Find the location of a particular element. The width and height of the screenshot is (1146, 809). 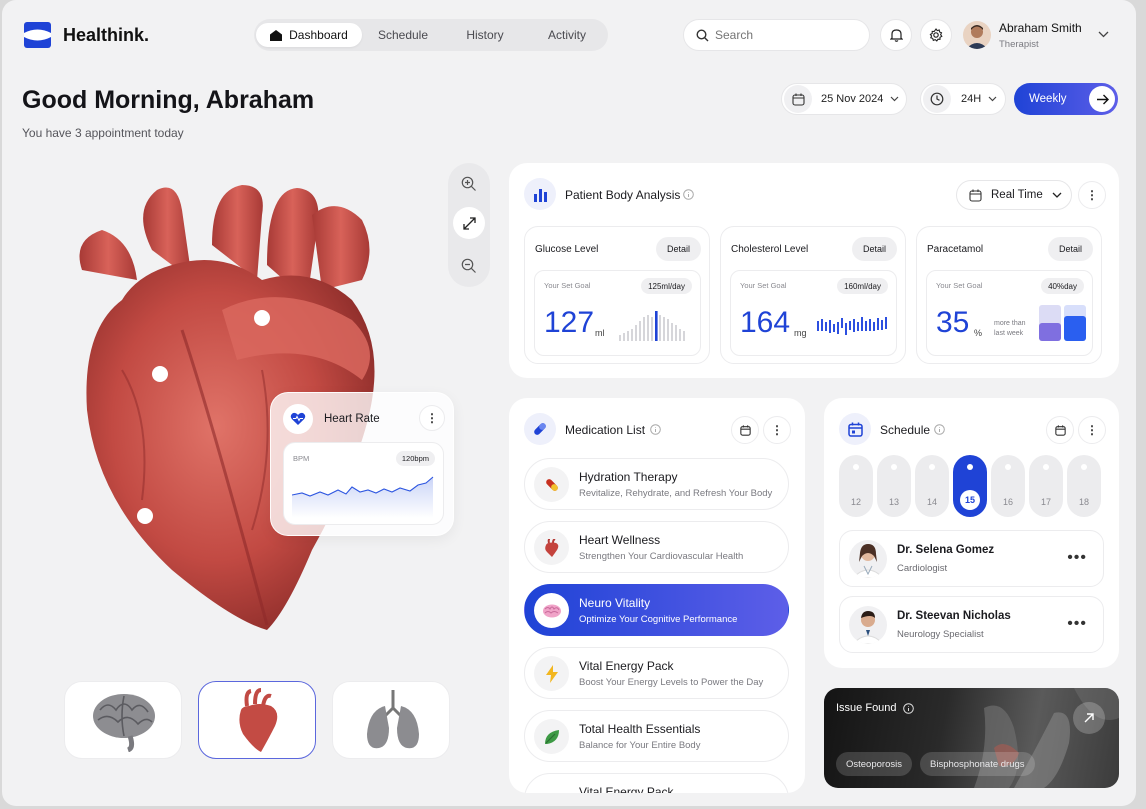

zoom-controls is located at coordinates (469, 225).